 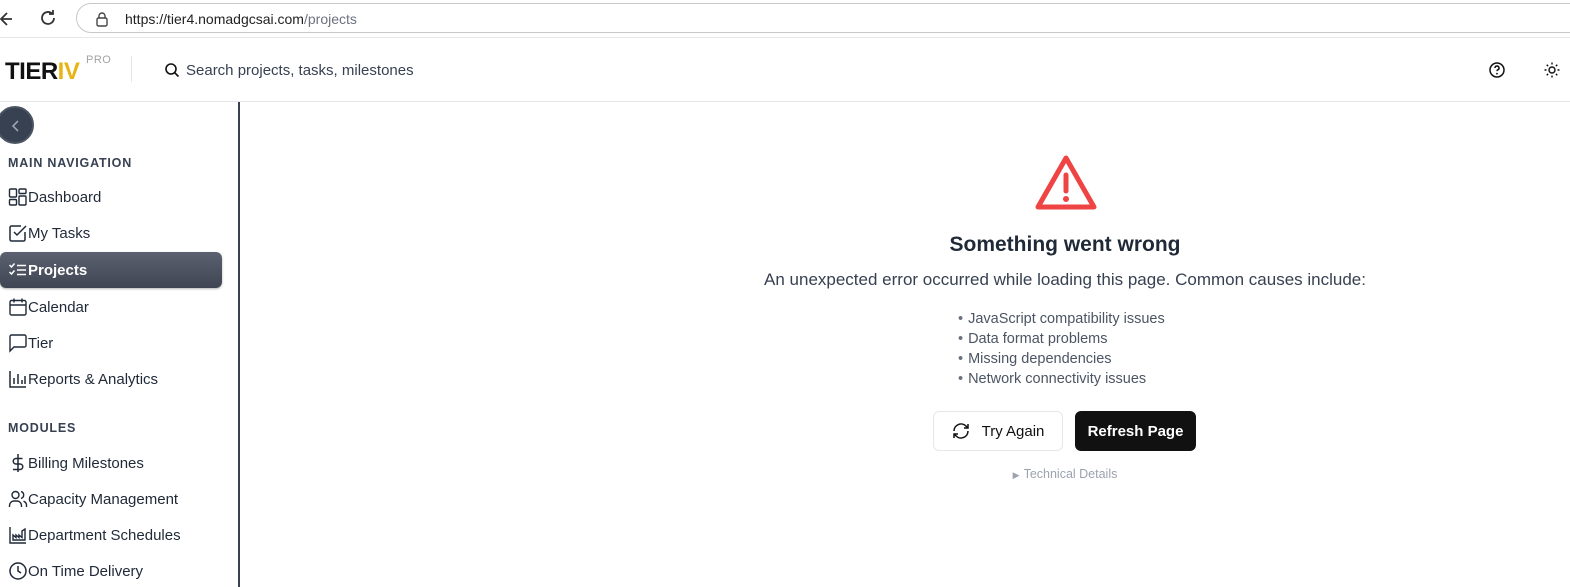 I want to click on pro-badge: PRO, so click(x=99, y=60).